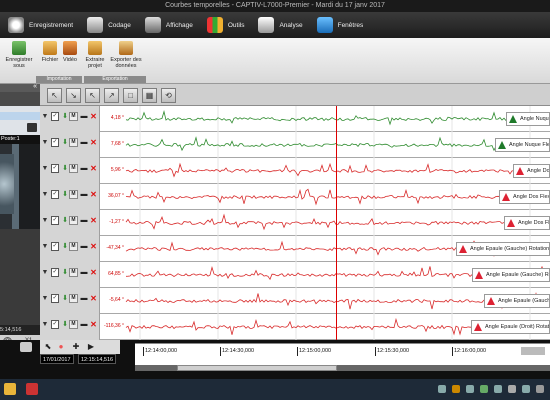 The width and height of the screenshot is (550, 400). I want to click on extract-project-button: Extraire projet, so click(95, 55).